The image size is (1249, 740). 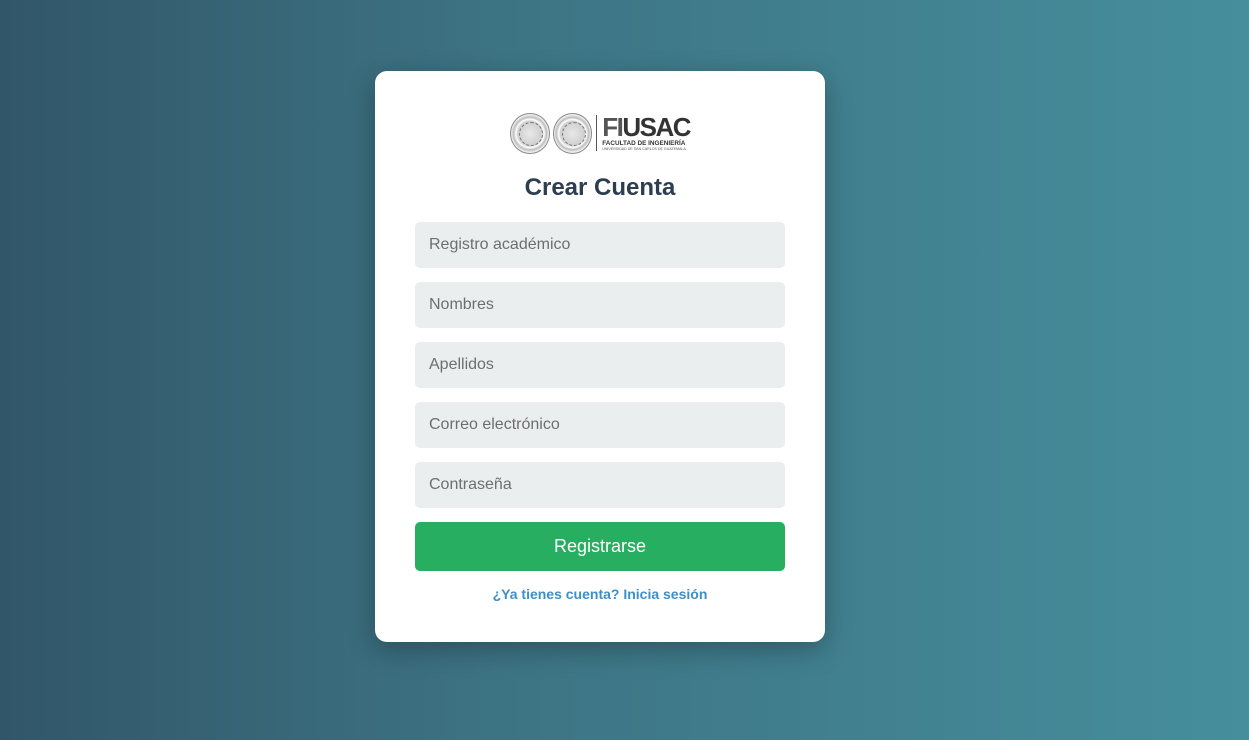 I want to click on logo-brand-prefix: FI, so click(x=613, y=127).